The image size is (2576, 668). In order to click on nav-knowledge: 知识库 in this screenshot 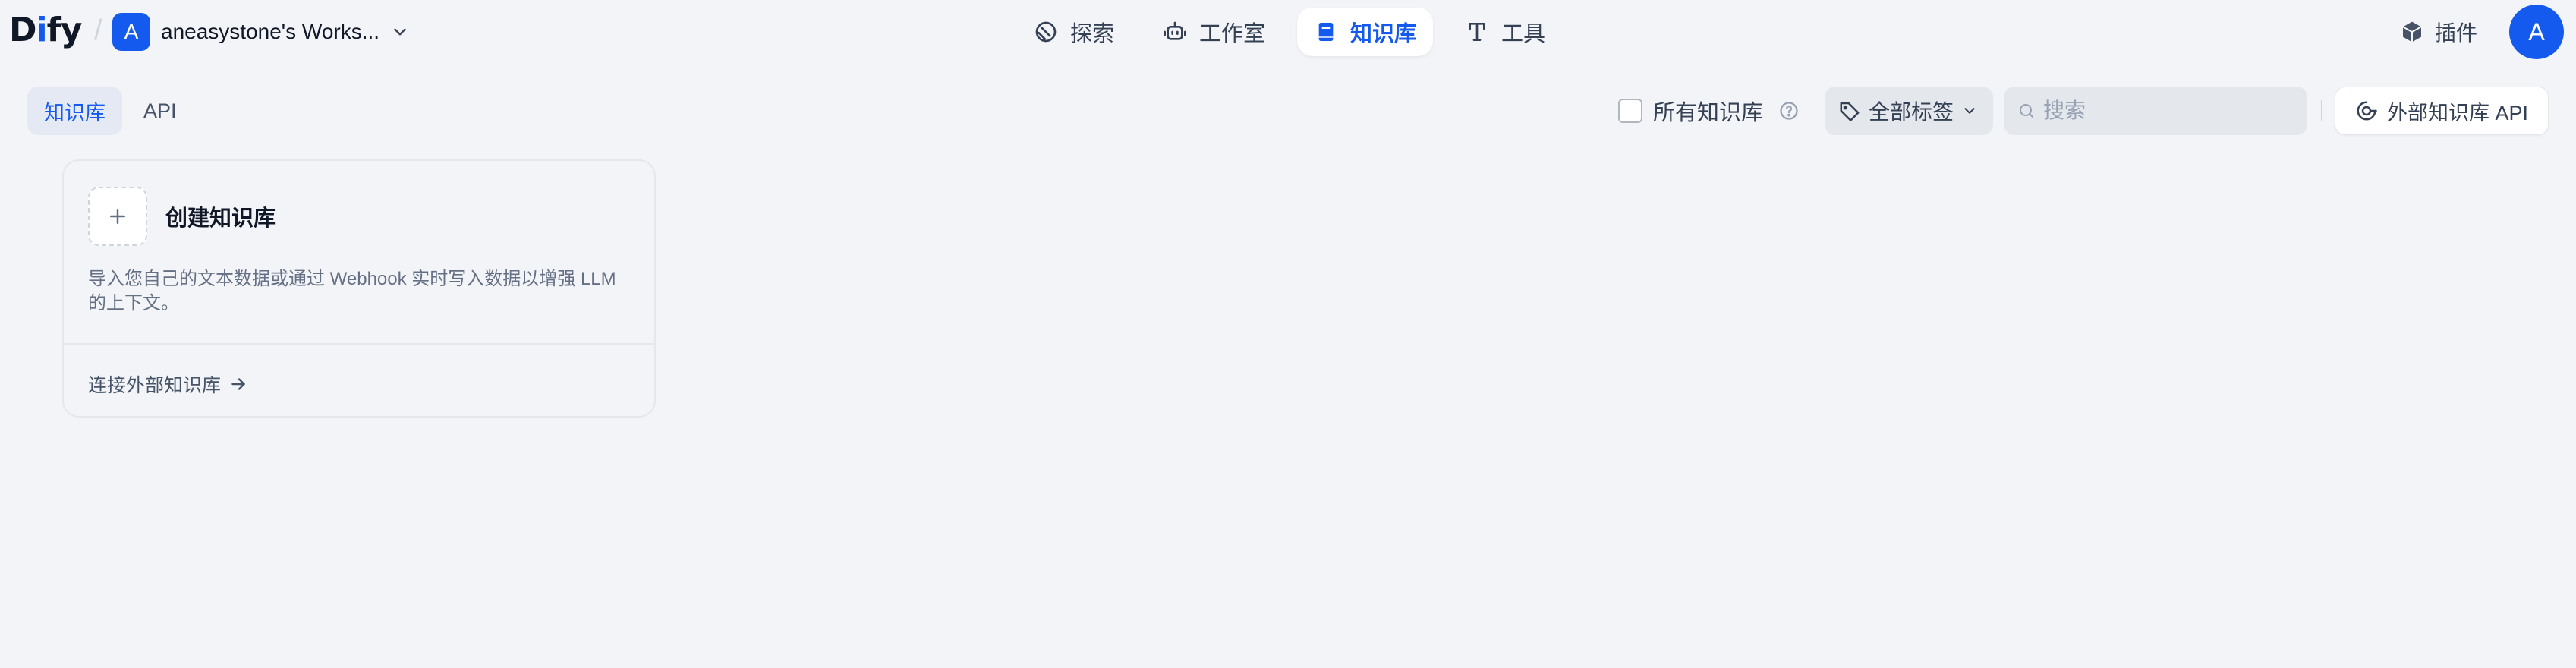, I will do `click(1365, 32)`.